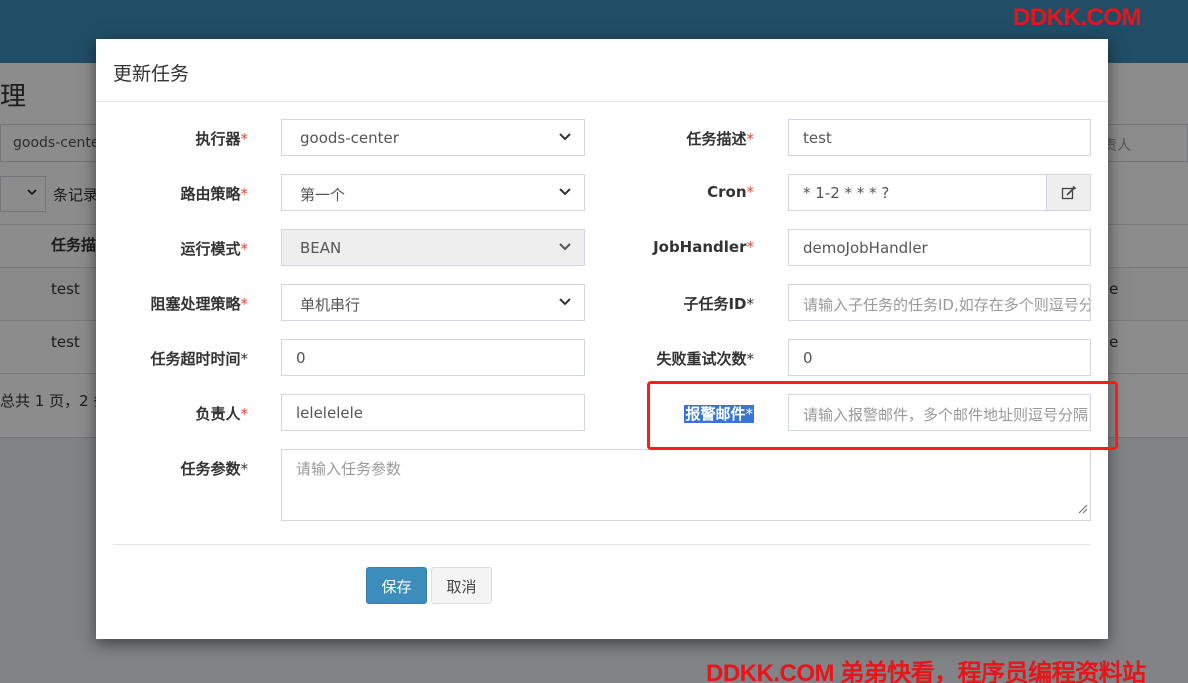 This screenshot has width=1188, height=683. Describe the element at coordinates (939, 137) in the screenshot. I see `job-desc-input: test` at that location.